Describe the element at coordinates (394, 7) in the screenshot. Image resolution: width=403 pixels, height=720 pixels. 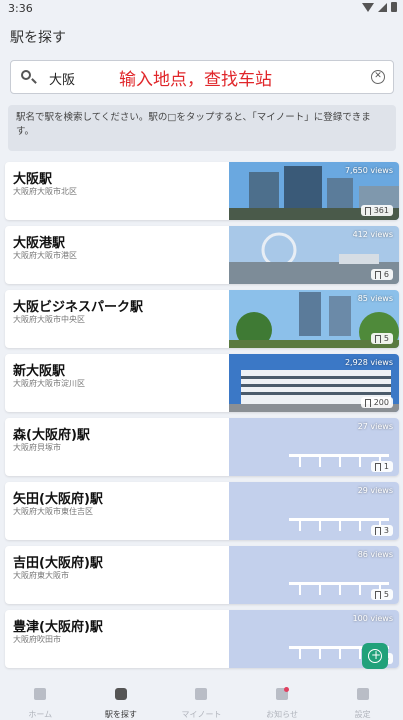
I see `battery-icon` at that location.